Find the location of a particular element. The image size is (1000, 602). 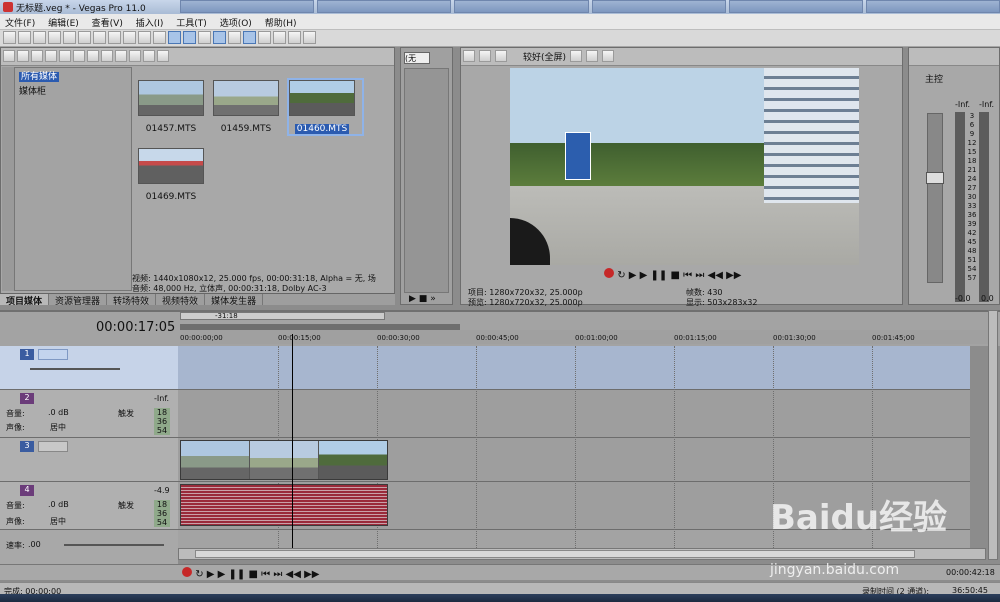

preview-quality-dropdown: 较好(全屏) is located at coordinates (544, 56).